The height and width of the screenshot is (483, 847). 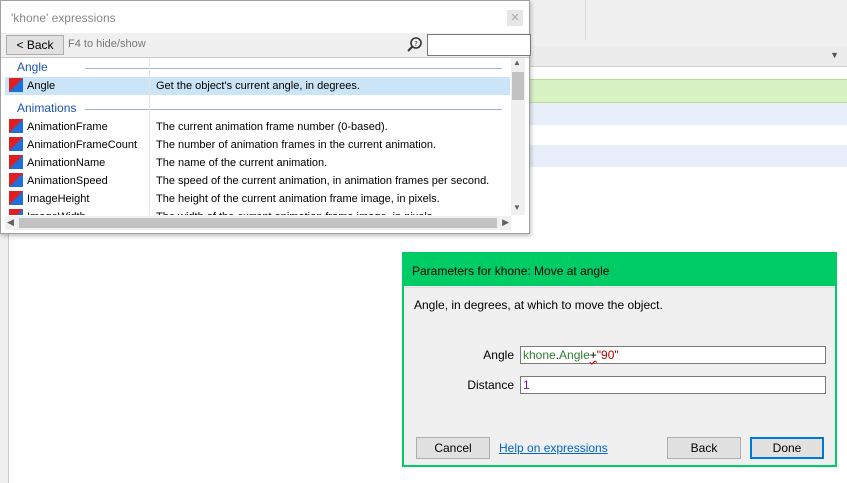 What do you see at coordinates (257, 108) in the screenshot?
I see `category-header: Animations` at bounding box center [257, 108].